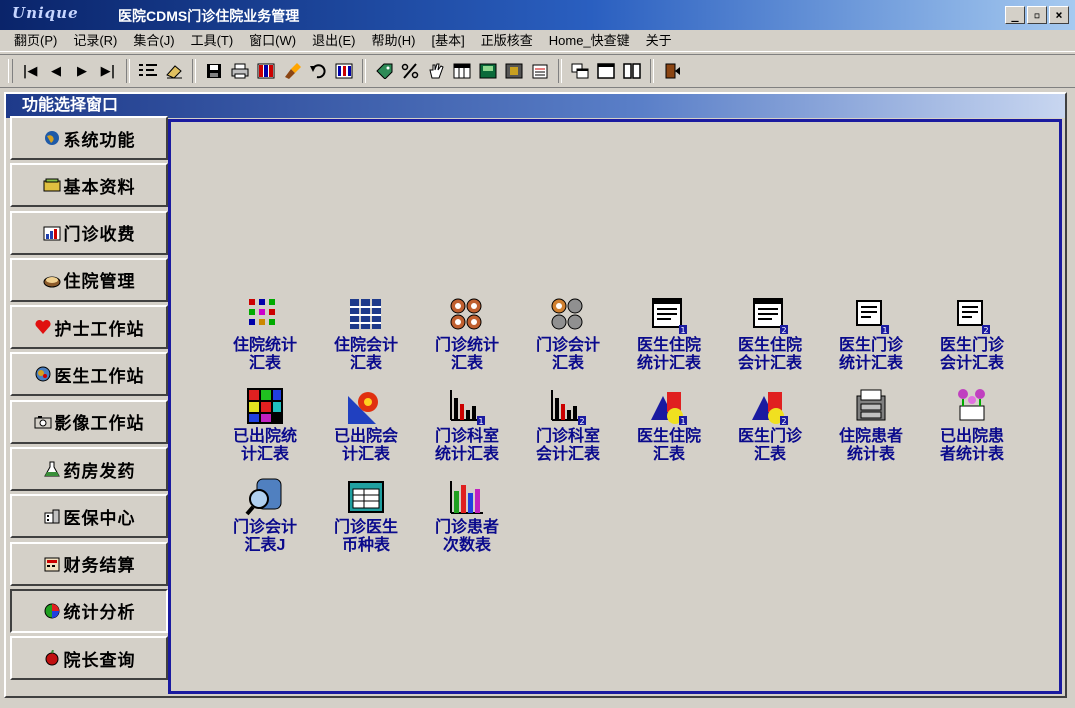  Describe the element at coordinates (89, 138) in the screenshot. I see `sidebar-item-system: 系统功能` at that location.